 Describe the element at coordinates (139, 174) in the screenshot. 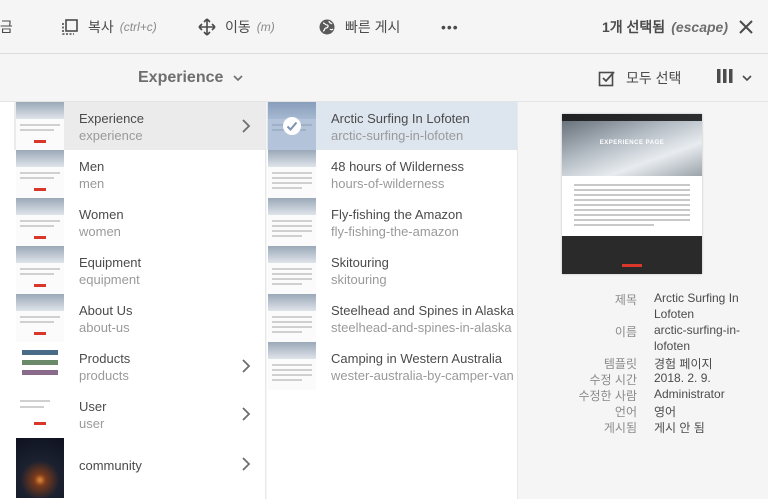

I see `column-item-men: Men men` at that location.